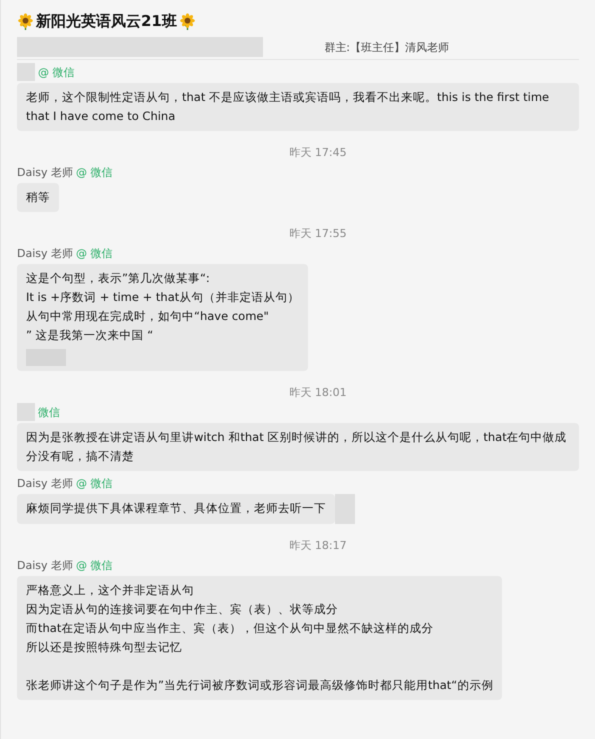  I want to click on source-label: 微信, so click(49, 412).